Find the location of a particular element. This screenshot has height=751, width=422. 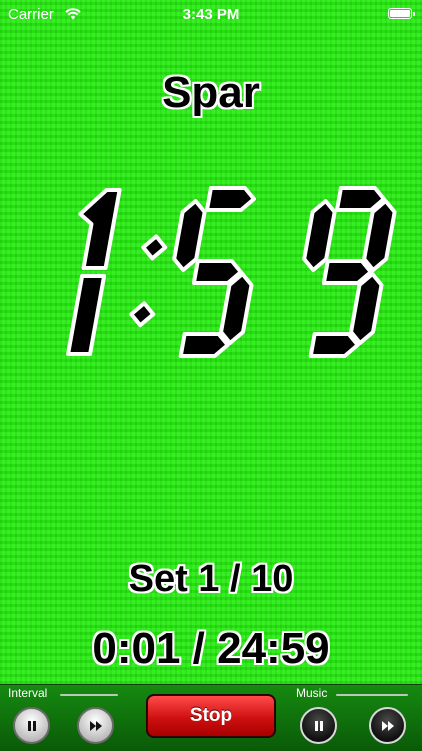

interval-label: Interval is located at coordinates (28, 693).